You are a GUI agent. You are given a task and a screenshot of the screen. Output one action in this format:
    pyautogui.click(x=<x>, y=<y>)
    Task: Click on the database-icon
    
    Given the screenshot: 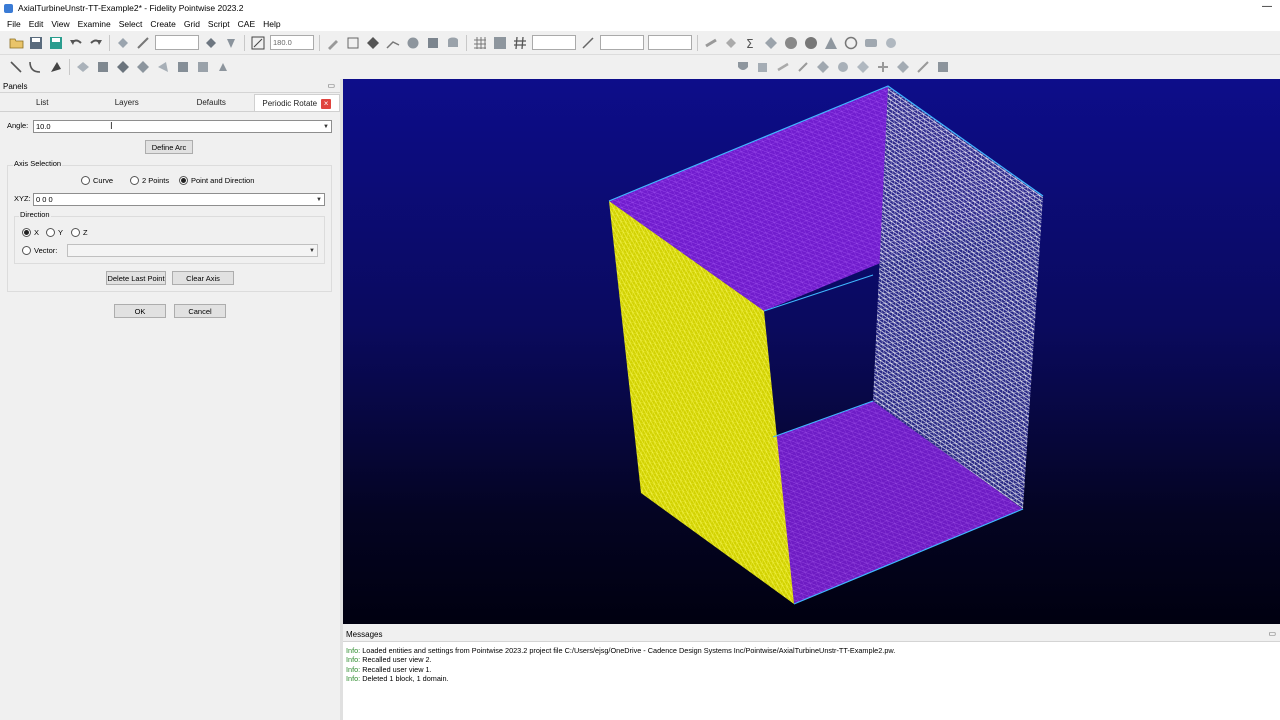 What is the action you would take?
    pyautogui.click(x=453, y=43)
    